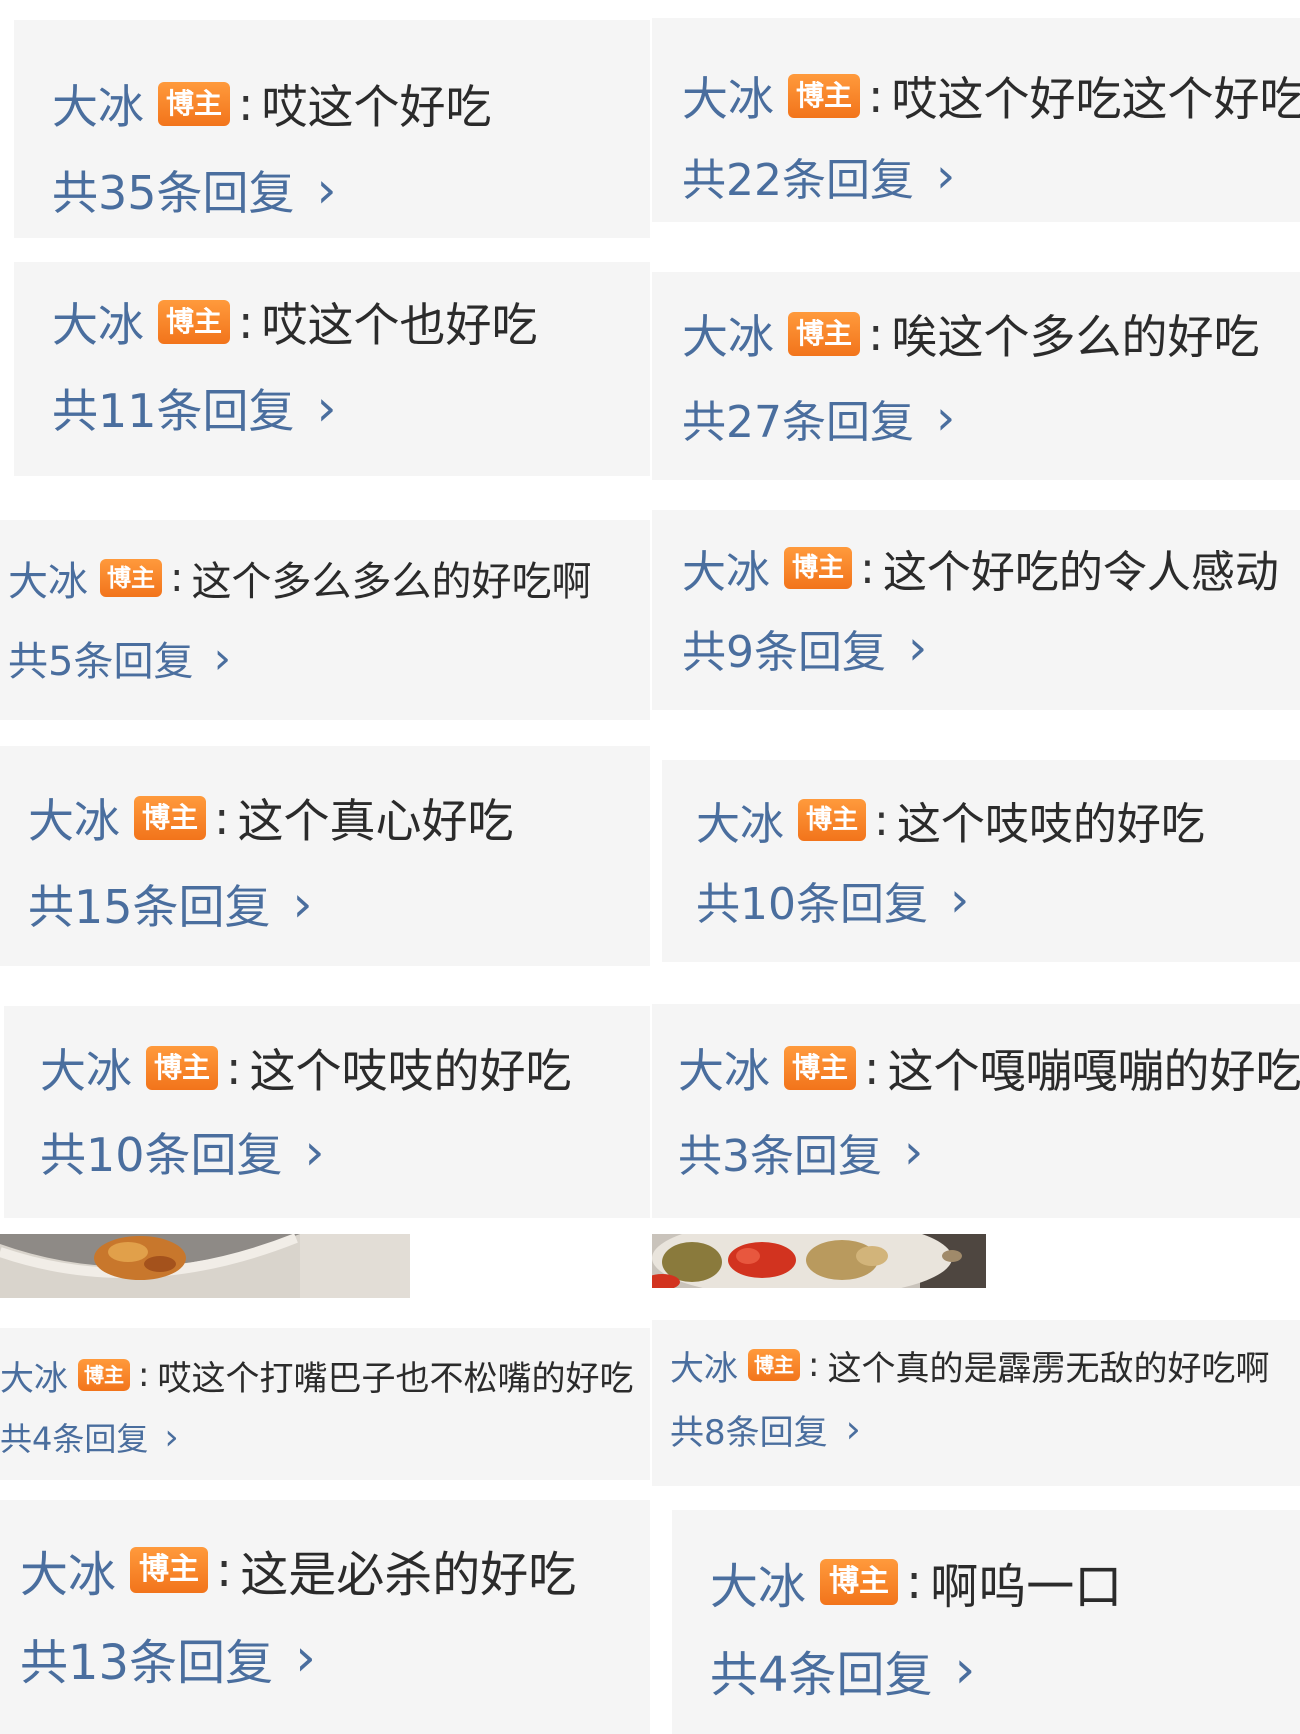 This screenshot has width=1300, height=1734. What do you see at coordinates (408, 1575) in the screenshot?
I see `comment-text: 这是必杀的好吃` at bounding box center [408, 1575].